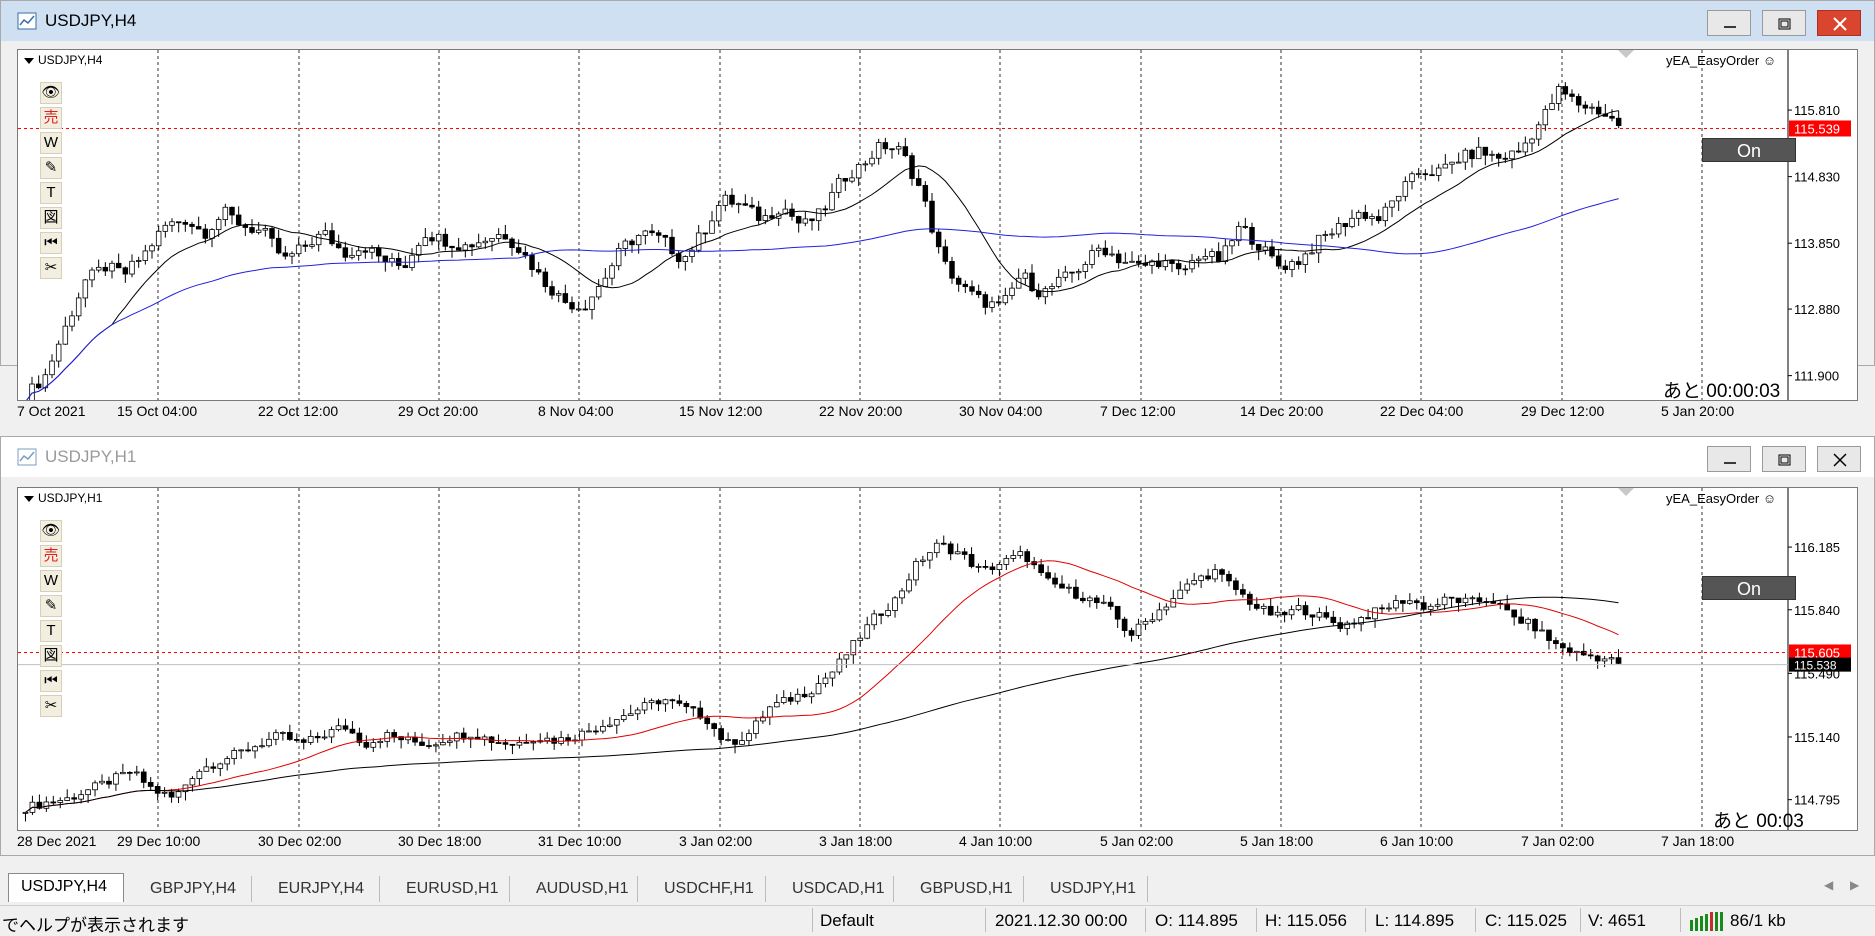 This screenshot has width=1875, height=936. What do you see at coordinates (66, 887) in the screenshot?
I see `tab-usdjpy-h4: USDJPY,H4` at bounding box center [66, 887].